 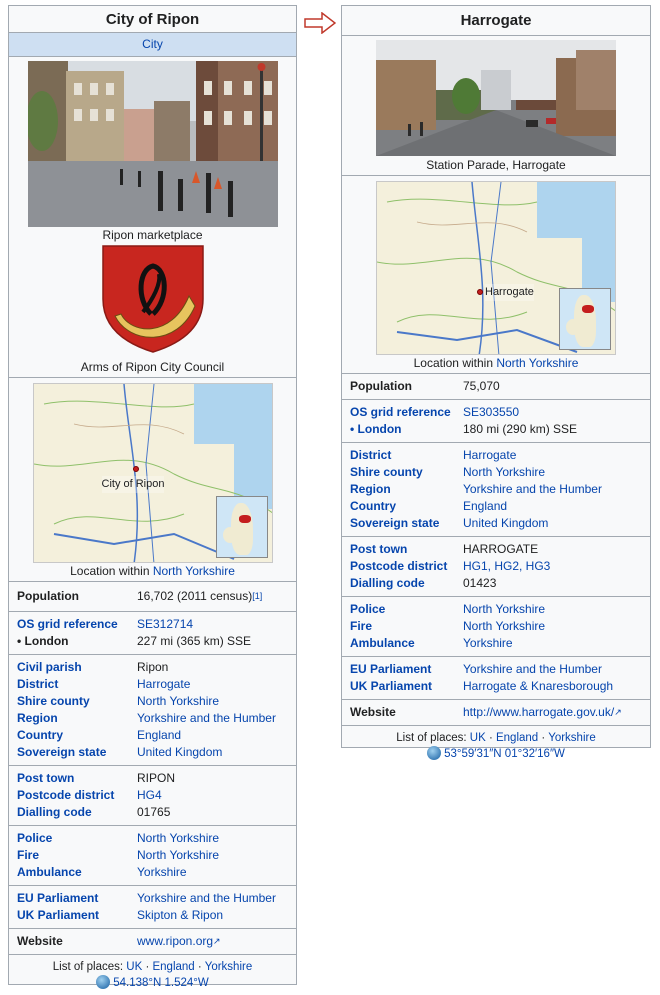 I want to click on os-grid-value: SE303550, so click(x=491, y=412).